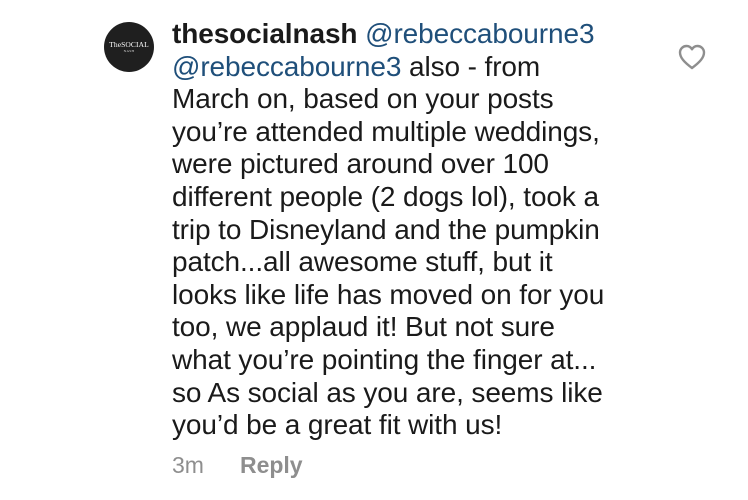  Describe the element at coordinates (237, 465) in the screenshot. I see `comment-meta: 3m Reply` at that location.